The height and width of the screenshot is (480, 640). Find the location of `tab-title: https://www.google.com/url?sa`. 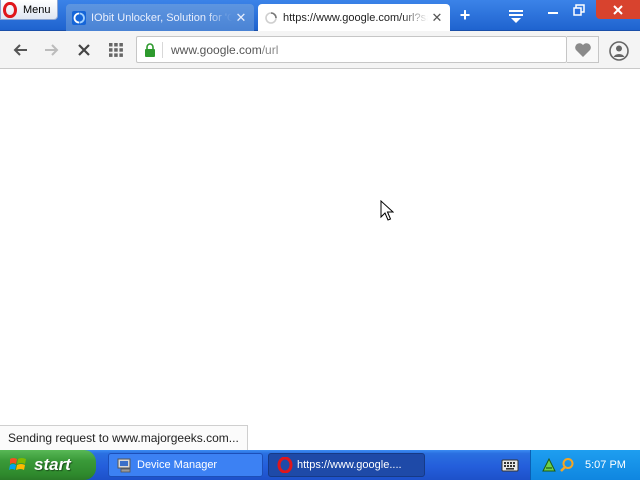

tab-title: https://www.google.com/url?sa is located at coordinates (355, 17).